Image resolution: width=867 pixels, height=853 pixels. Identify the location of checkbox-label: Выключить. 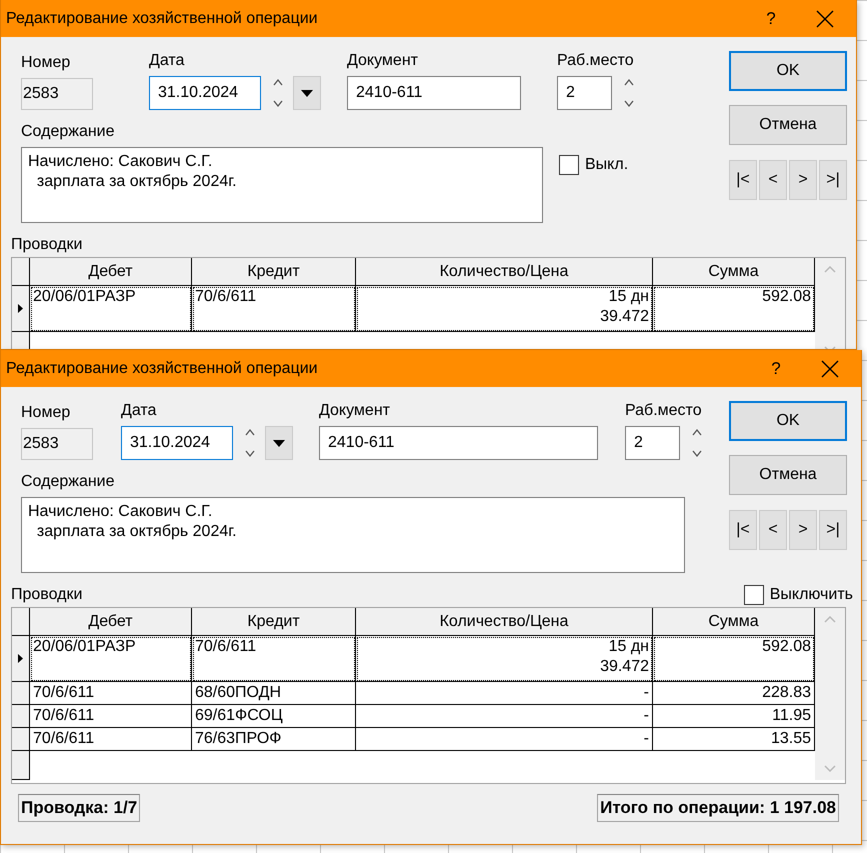
(811, 595).